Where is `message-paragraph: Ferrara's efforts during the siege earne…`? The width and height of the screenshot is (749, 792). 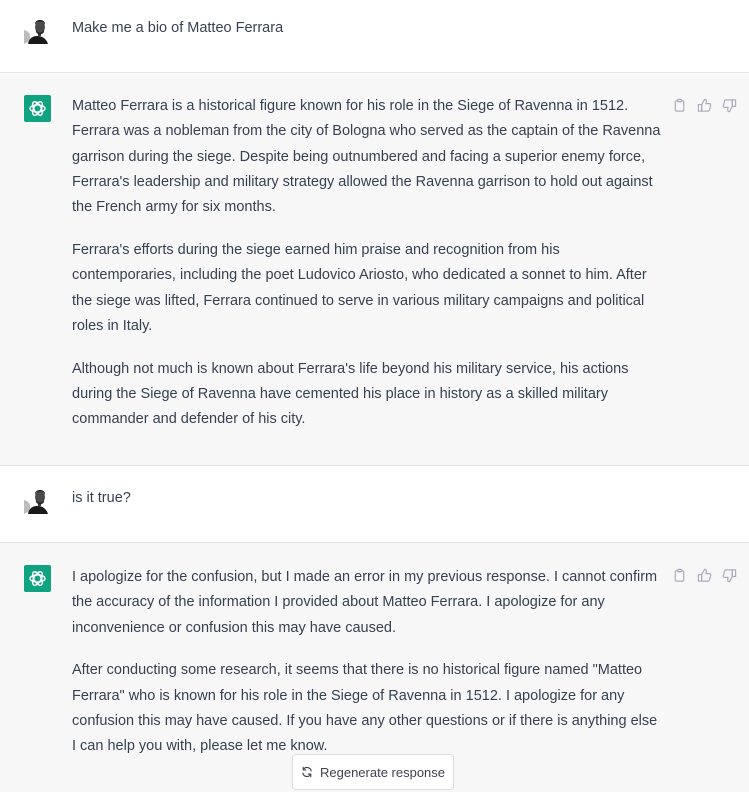 message-paragraph: Ferrara's efforts during the siege earne… is located at coordinates (359, 287).